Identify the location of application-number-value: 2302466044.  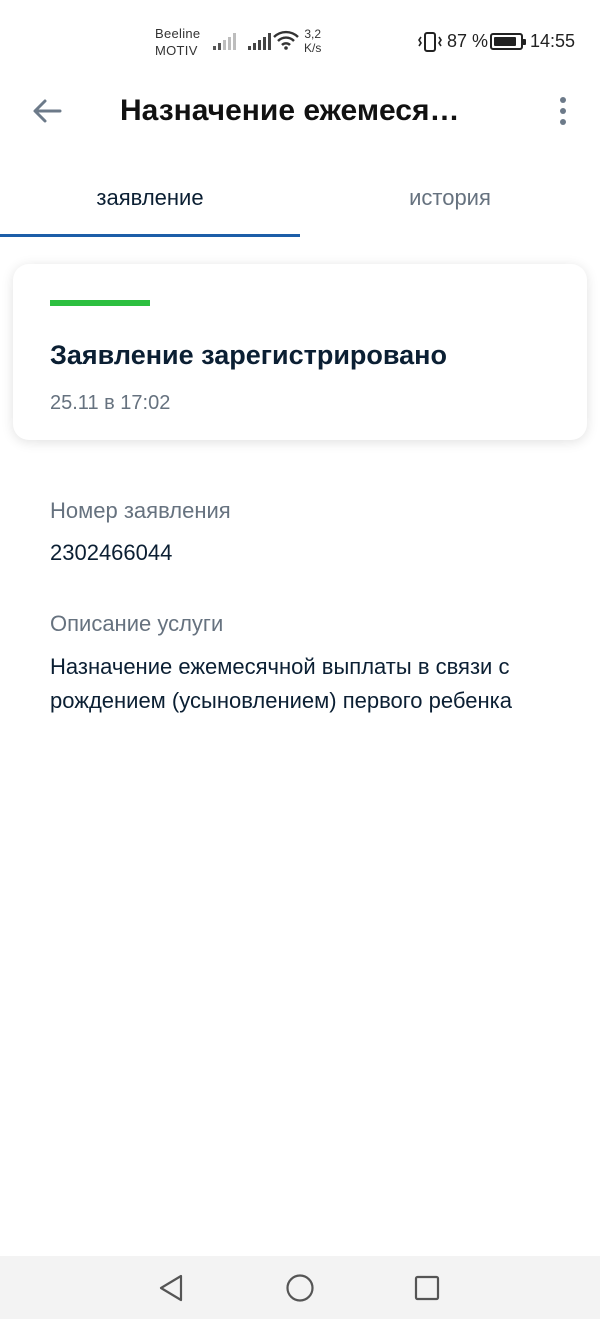
(111, 552).